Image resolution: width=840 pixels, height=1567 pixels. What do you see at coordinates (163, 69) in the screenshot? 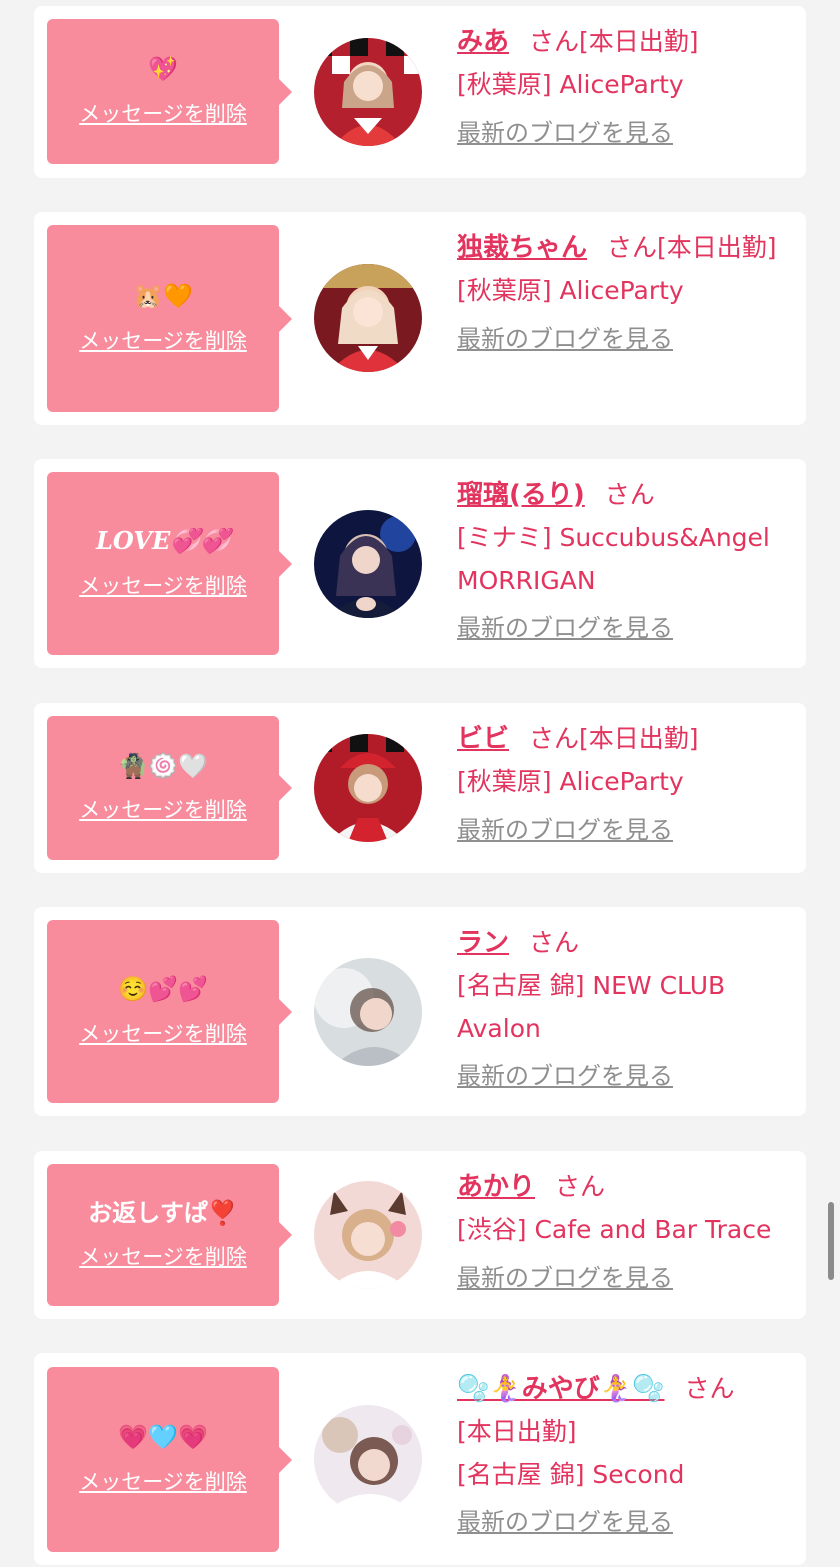
I see `message-text: 💖` at bounding box center [163, 69].